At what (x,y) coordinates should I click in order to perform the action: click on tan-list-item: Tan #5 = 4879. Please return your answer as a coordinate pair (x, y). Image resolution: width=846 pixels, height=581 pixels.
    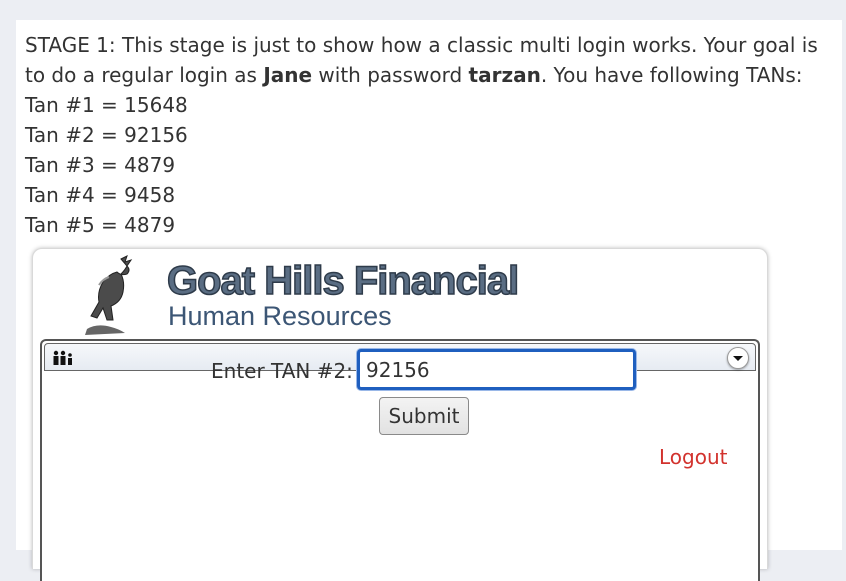
    Looking at the image, I should click on (100, 225).